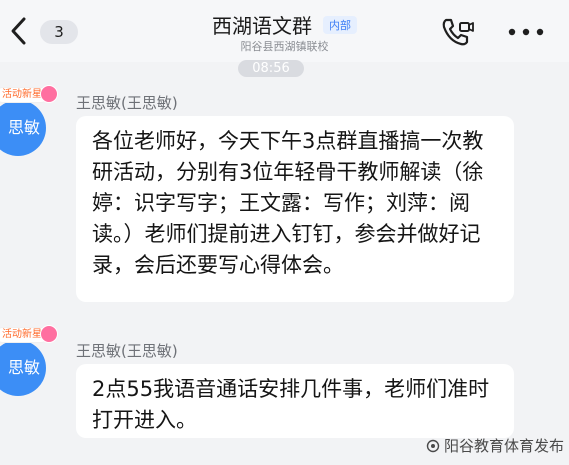 The width and height of the screenshot is (569, 465). Describe the element at coordinates (340, 24) in the screenshot. I see `internal-badge: 内部` at that location.